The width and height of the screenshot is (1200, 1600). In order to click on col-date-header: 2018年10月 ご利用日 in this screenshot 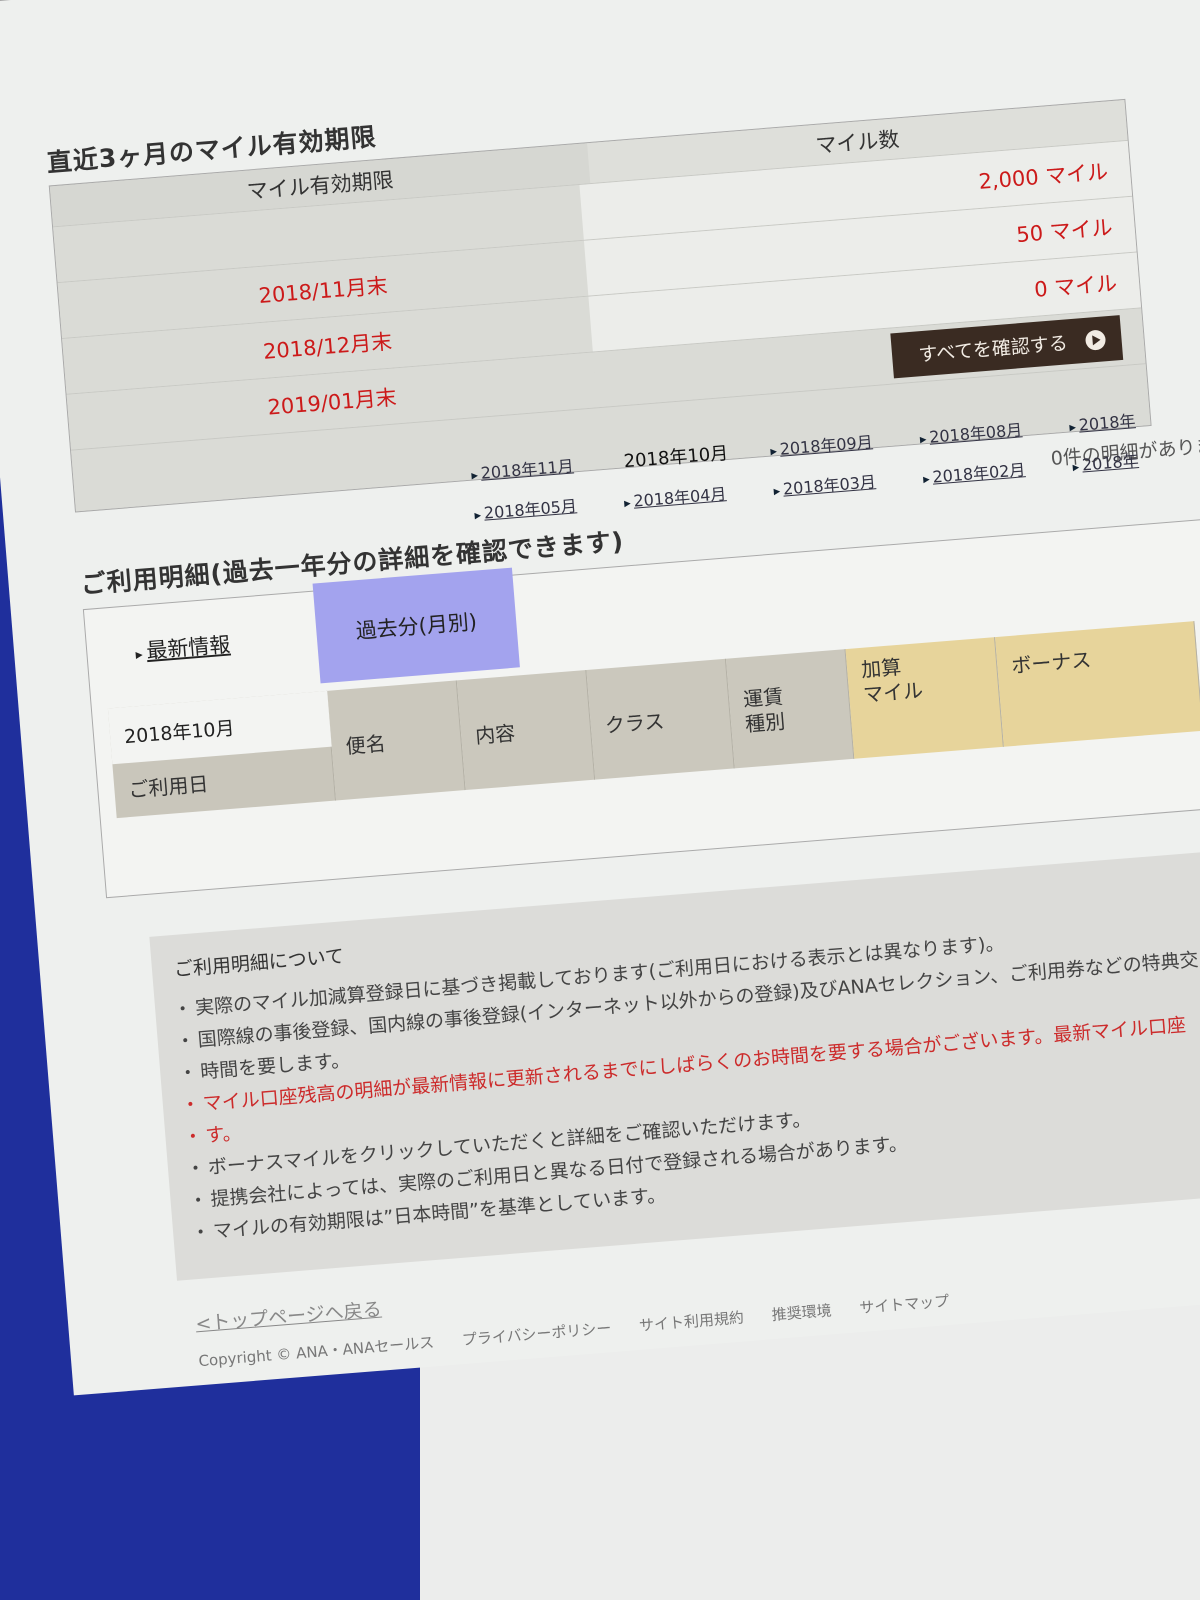, I will do `click(222, 754)`.